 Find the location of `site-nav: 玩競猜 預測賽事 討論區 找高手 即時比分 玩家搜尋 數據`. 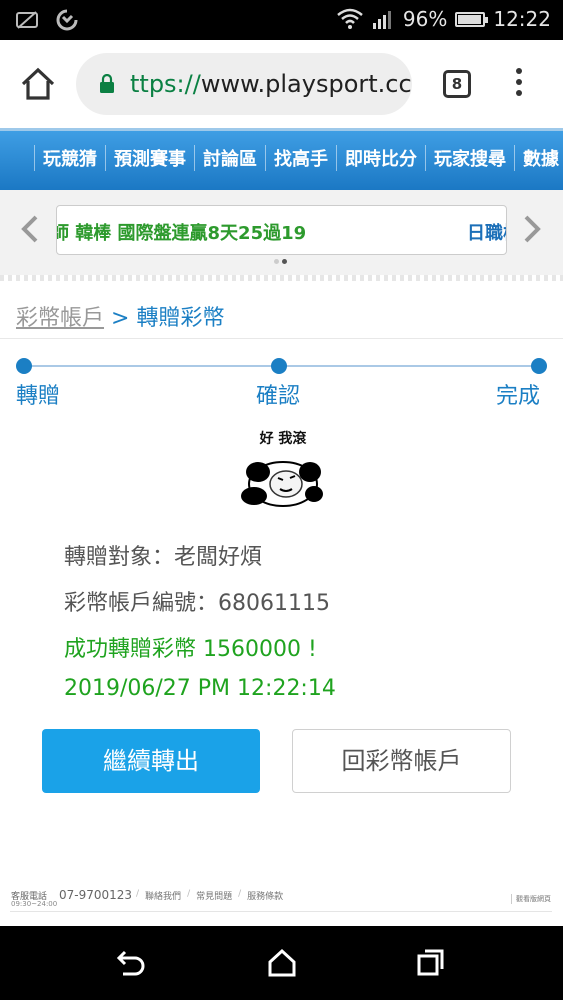

site-nav: 玩競猜 預測賽事 討論區 找高手 即時比分 玩家搜尋 數據 is located at coordinates (281, 159).